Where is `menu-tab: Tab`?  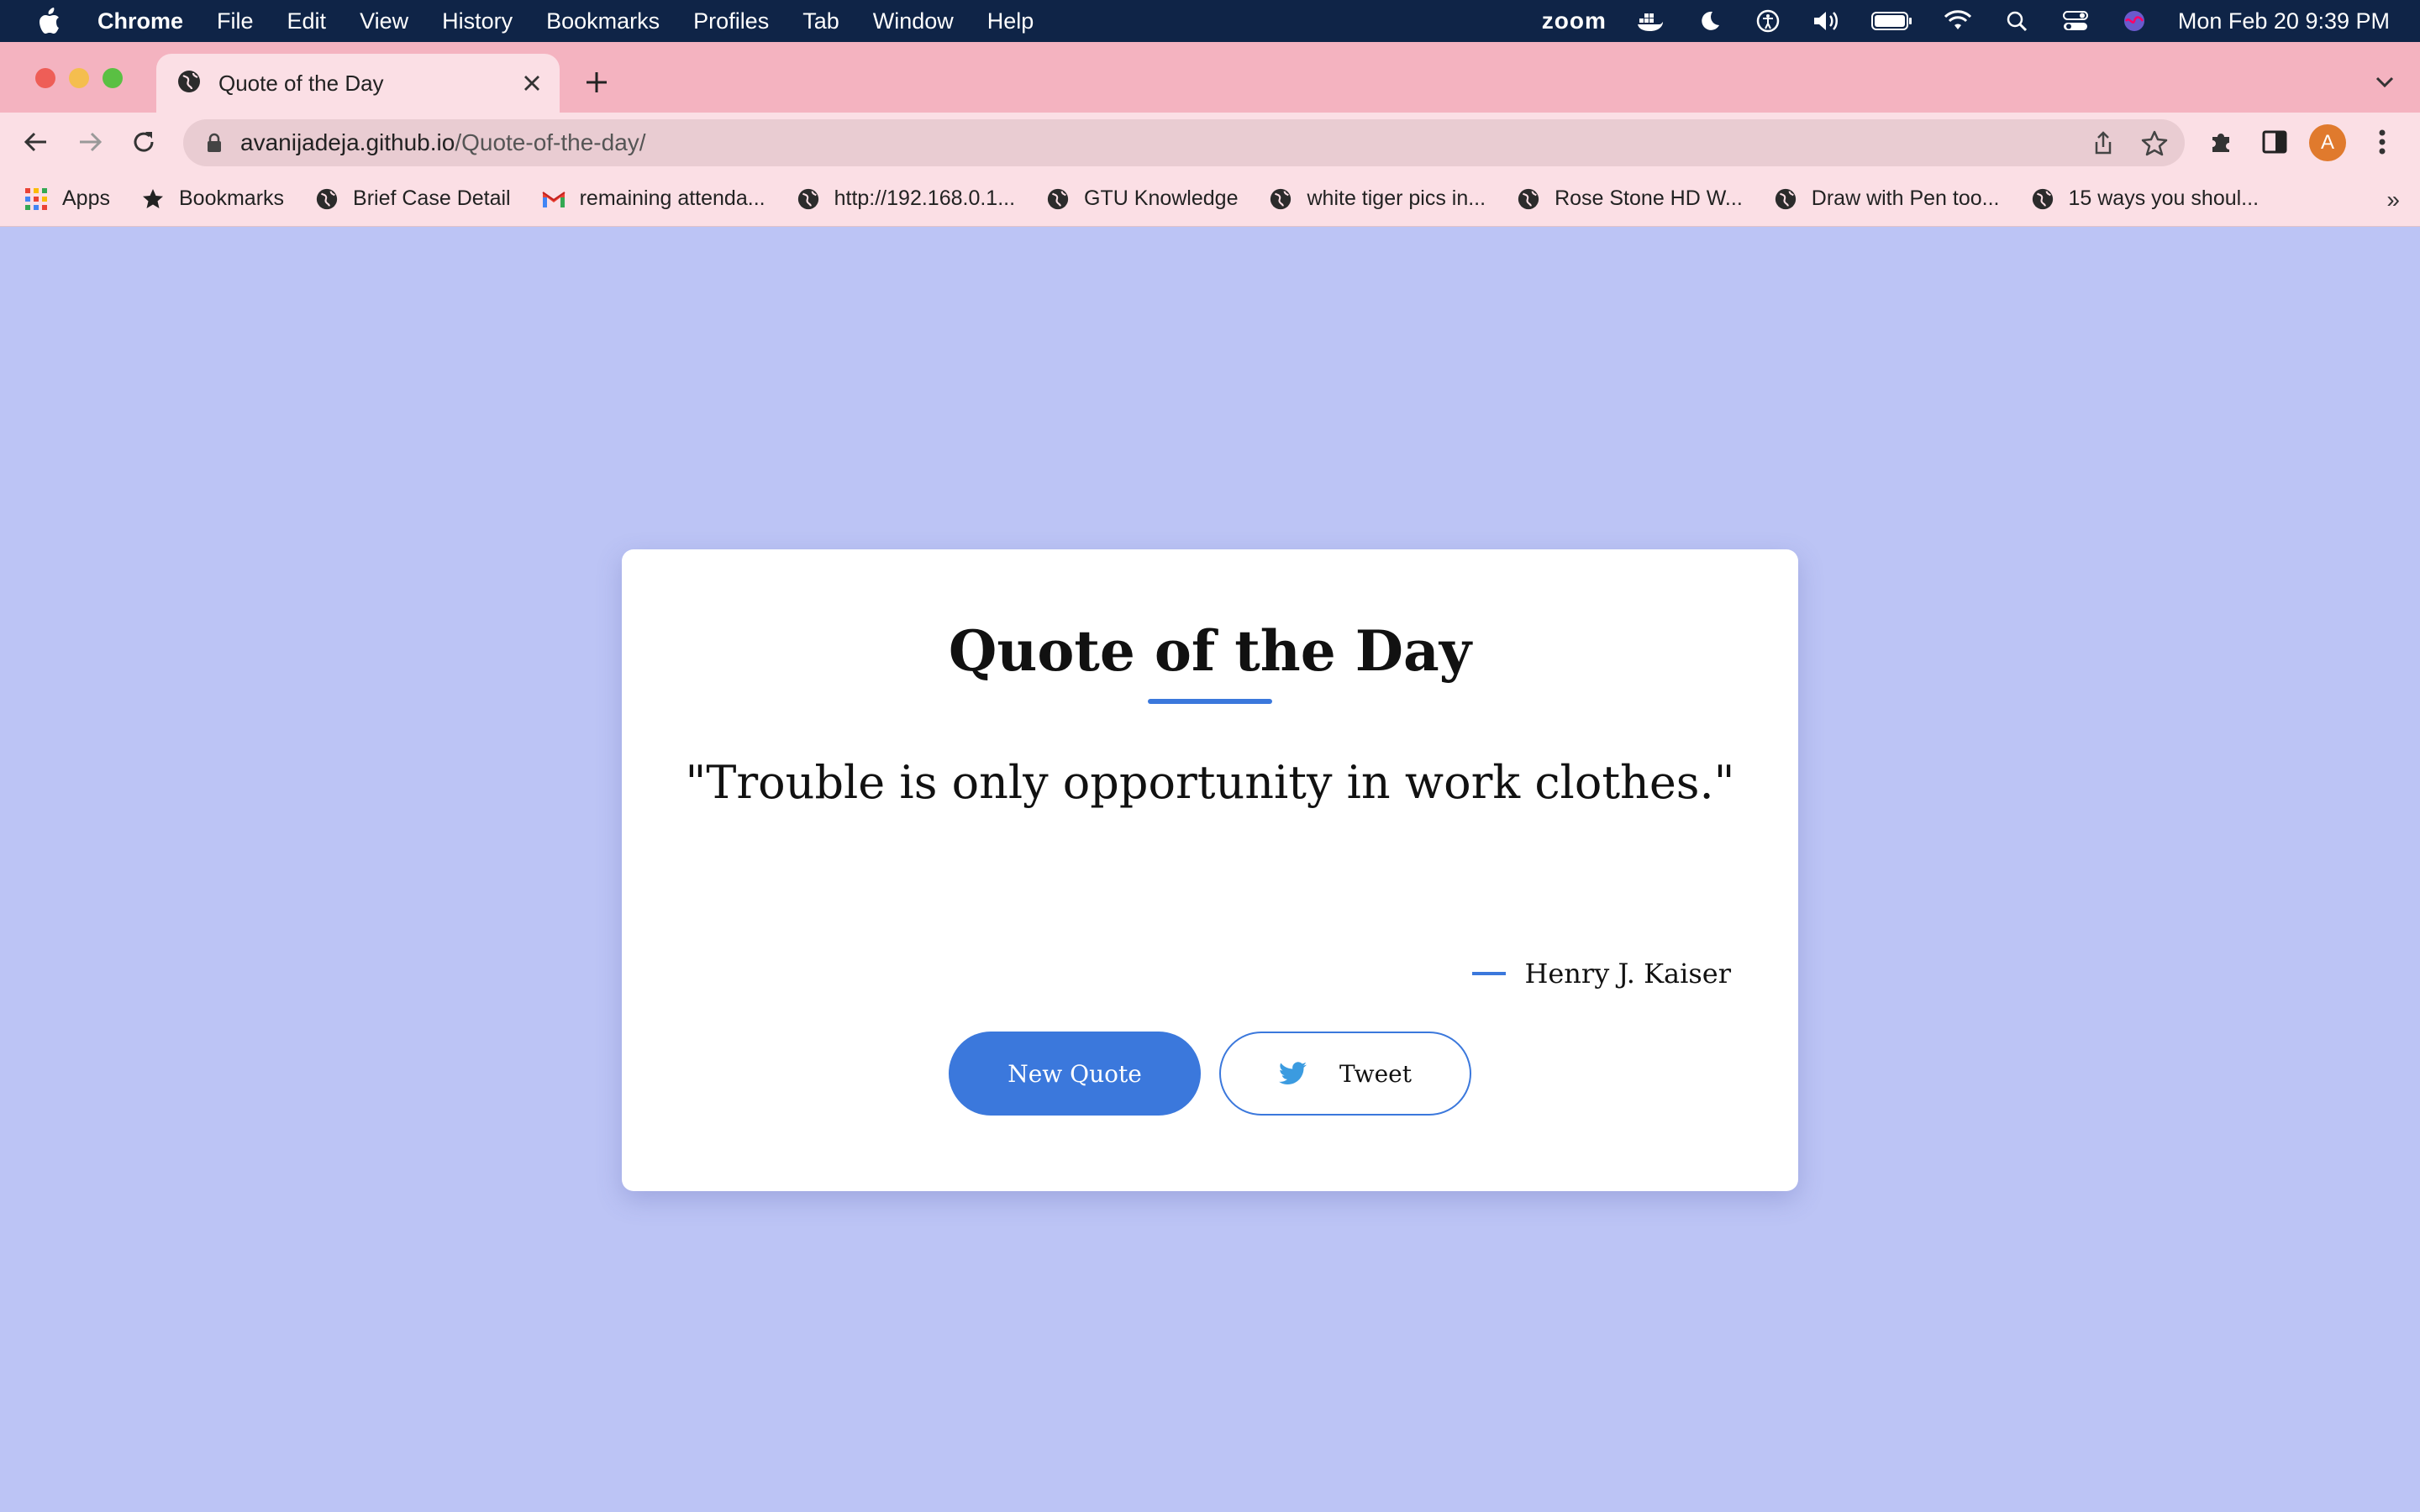 menu-tab: Tab is located at coordinates (820, 21).